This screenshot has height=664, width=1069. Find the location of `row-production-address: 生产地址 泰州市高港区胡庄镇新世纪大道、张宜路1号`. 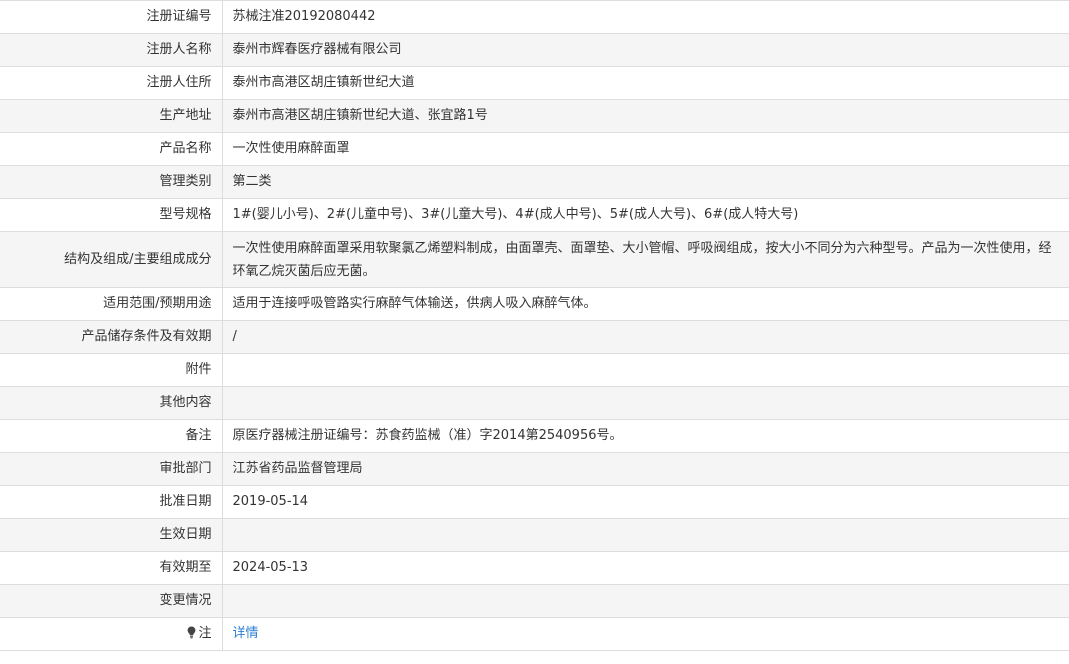

row-production-address: 生产地址 泰州市高港区胡庄镇新世纪大道、张宜路1号 is located at coordinates (534, 116).